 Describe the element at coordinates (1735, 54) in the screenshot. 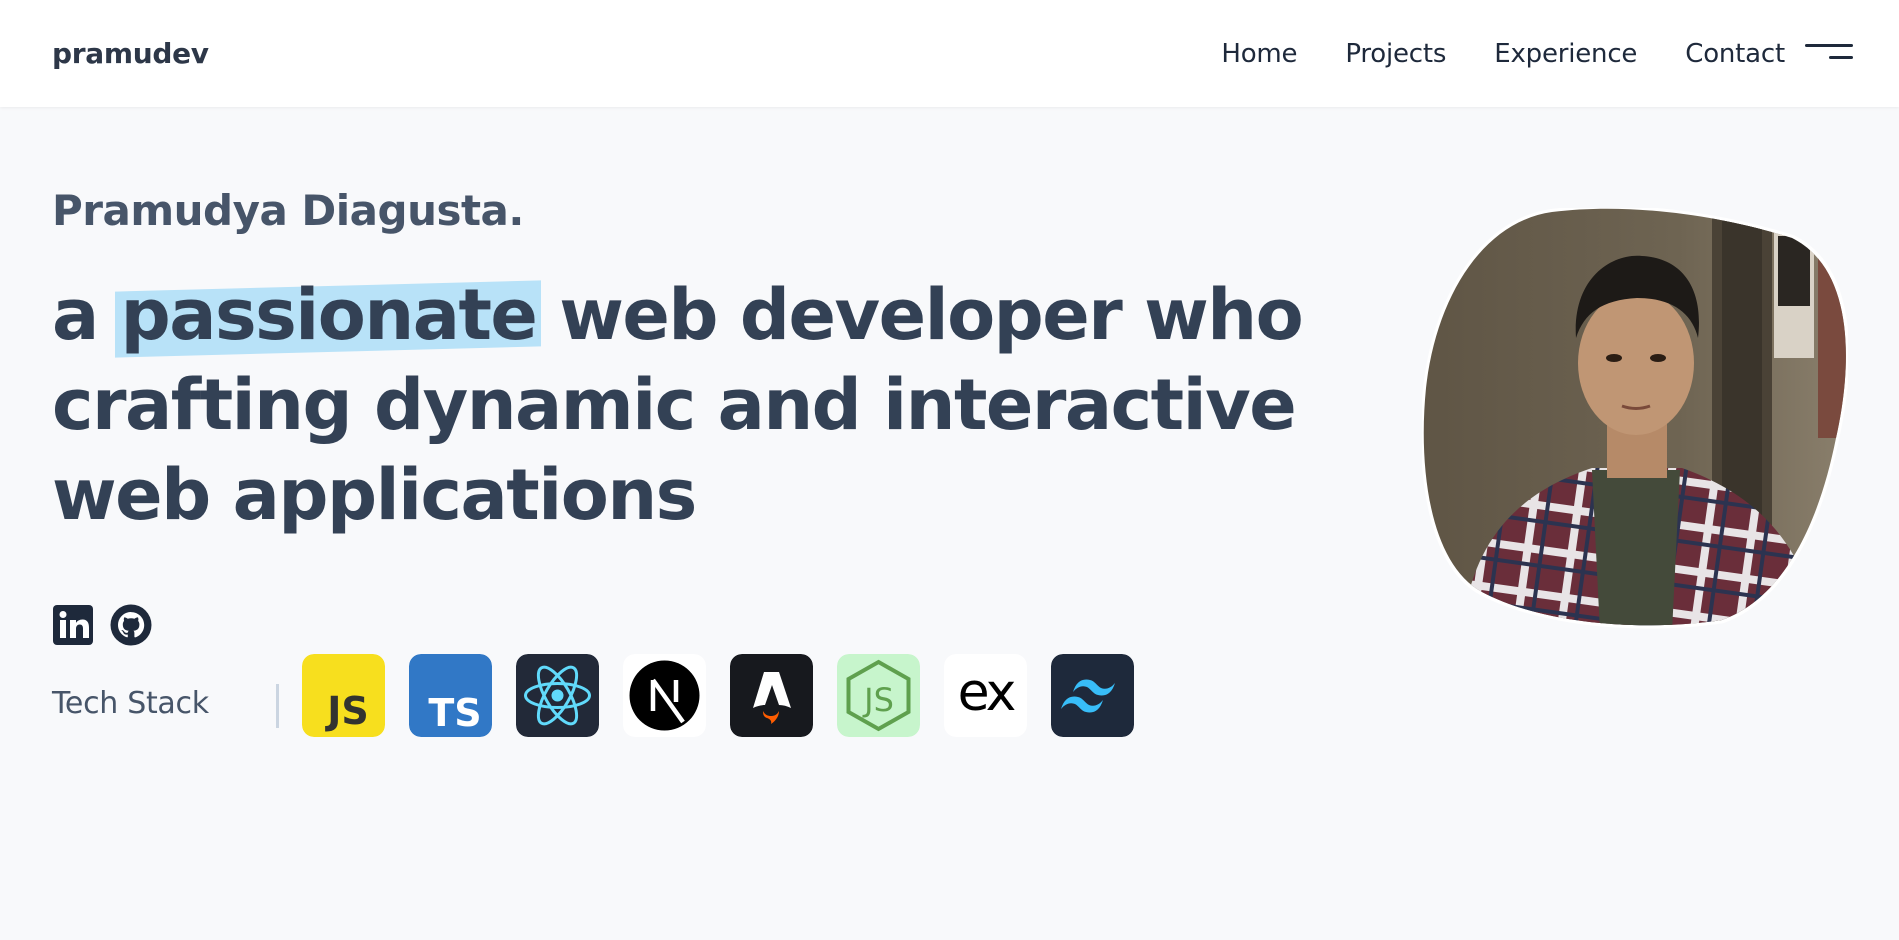

I see `nav-contact-link: Contact` at that location.